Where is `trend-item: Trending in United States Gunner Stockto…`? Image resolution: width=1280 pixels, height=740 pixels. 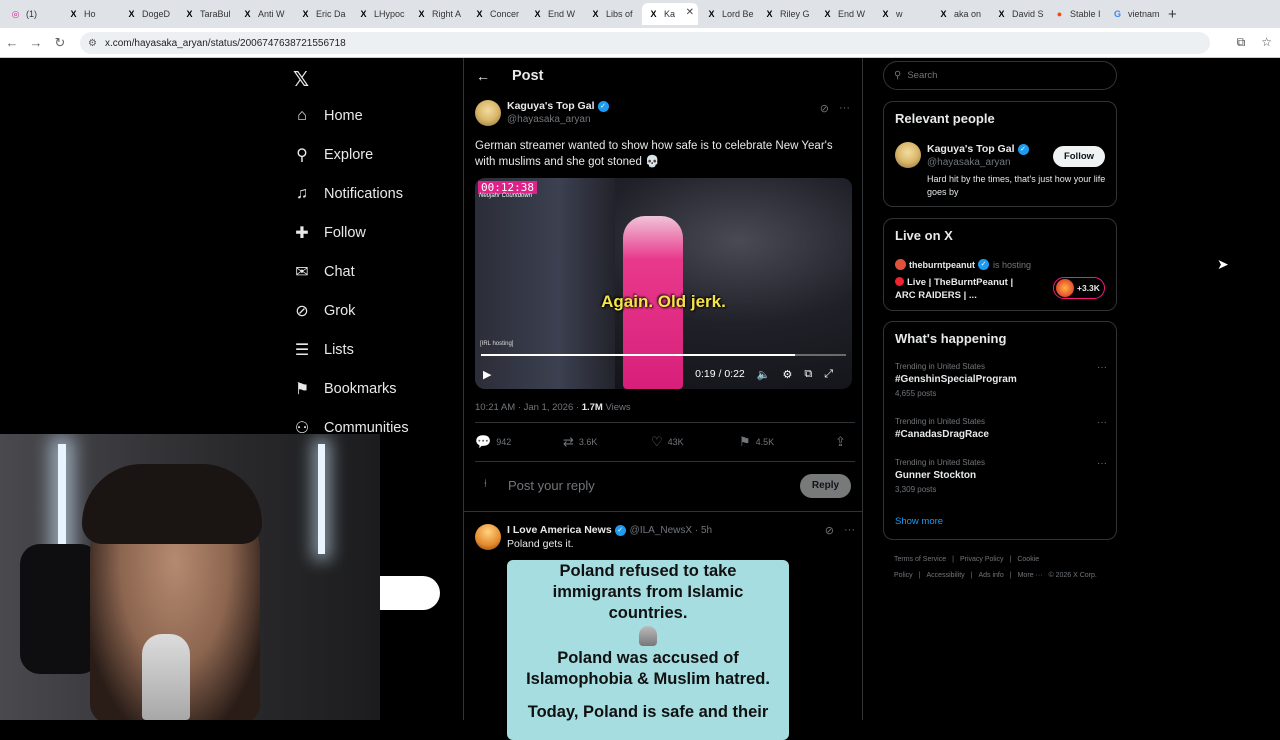 trend-item: Trending in United States Gunner Stockto… is located at coordinates (1001, 476).